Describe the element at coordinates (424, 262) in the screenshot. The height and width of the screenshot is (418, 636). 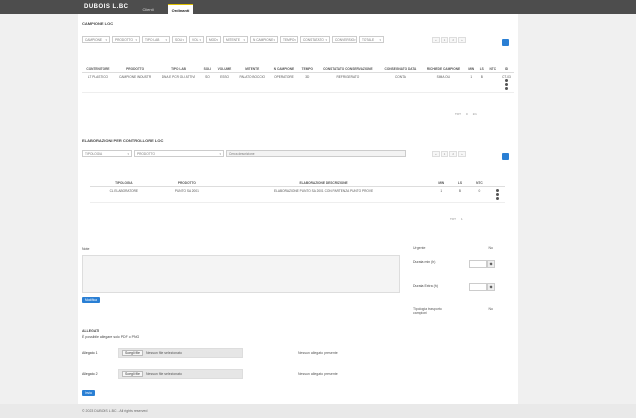
I see `duration-label: Durata min (h)` at that location.